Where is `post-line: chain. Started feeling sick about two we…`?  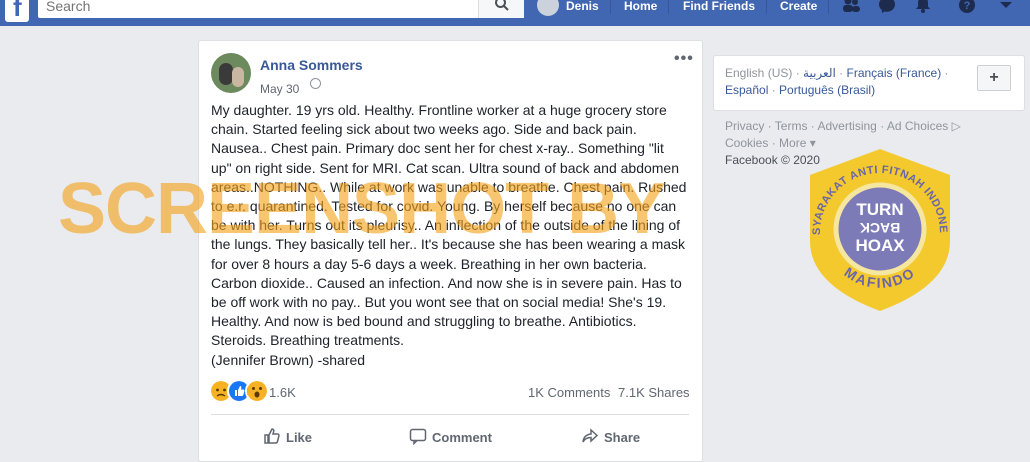
post-line: chain. Started feeling sick about two we… is located at coordinates (424, 129).